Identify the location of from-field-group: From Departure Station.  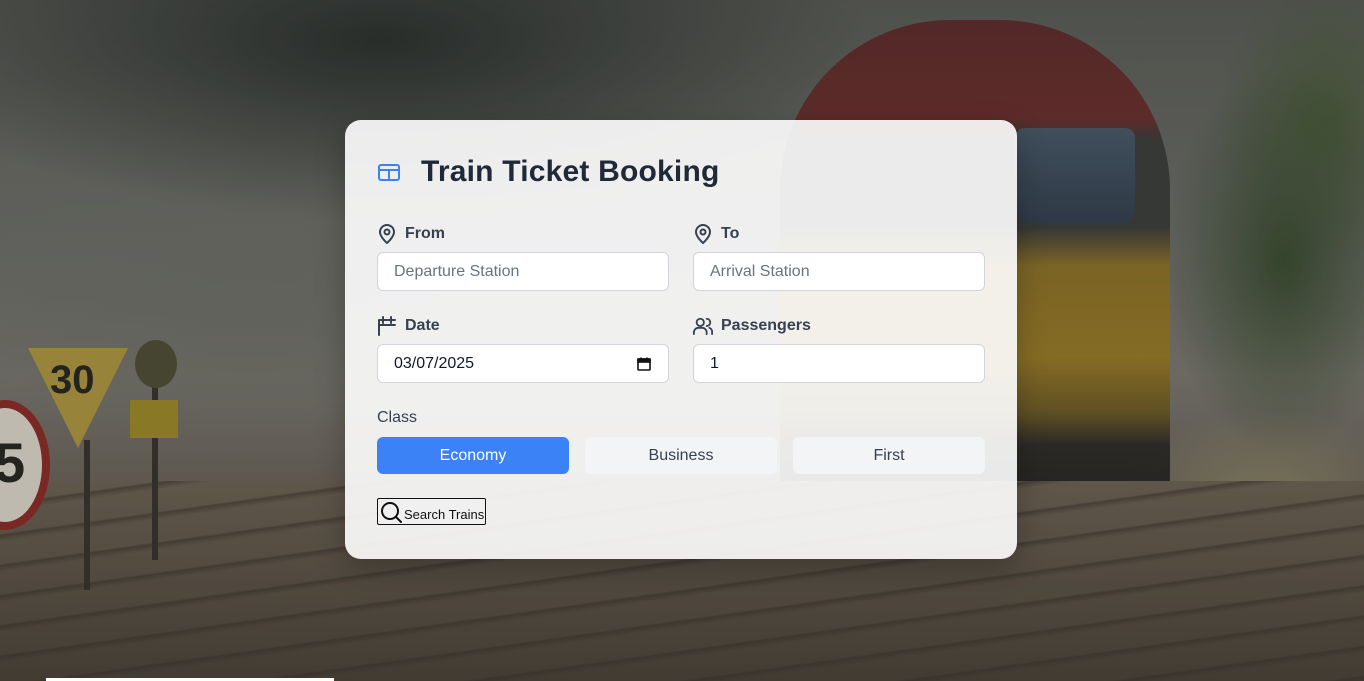
(523, 256).